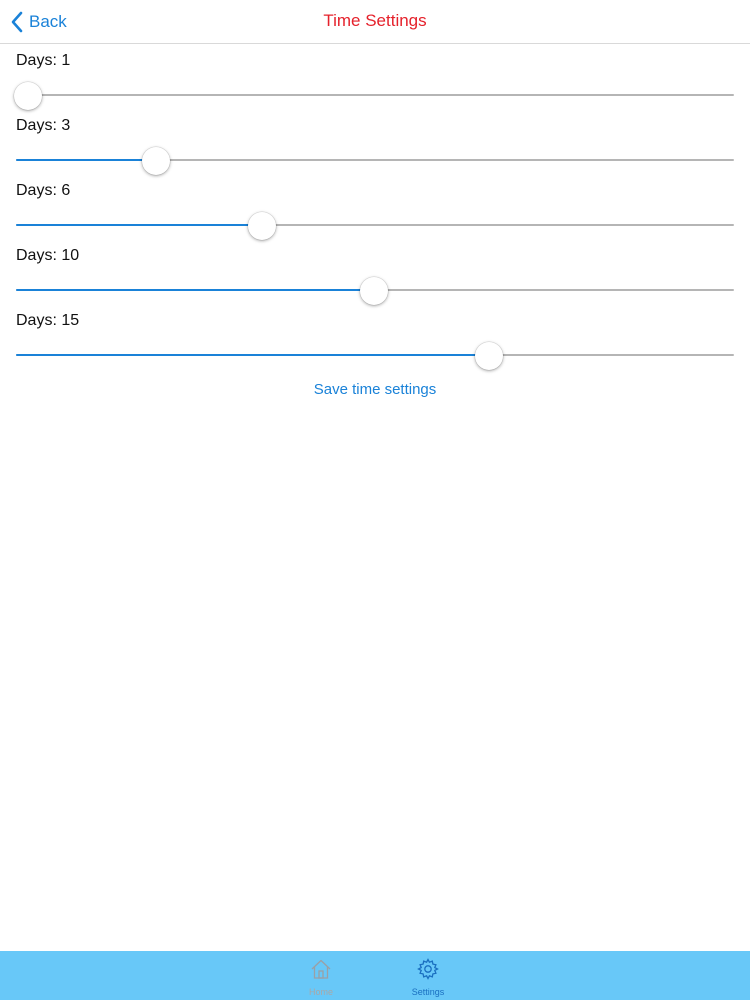 The image size is (750, 1000). Describe the element at coordinates (375, 272) in the screenshot. I see `days-row-4: Days: 10` at that location.